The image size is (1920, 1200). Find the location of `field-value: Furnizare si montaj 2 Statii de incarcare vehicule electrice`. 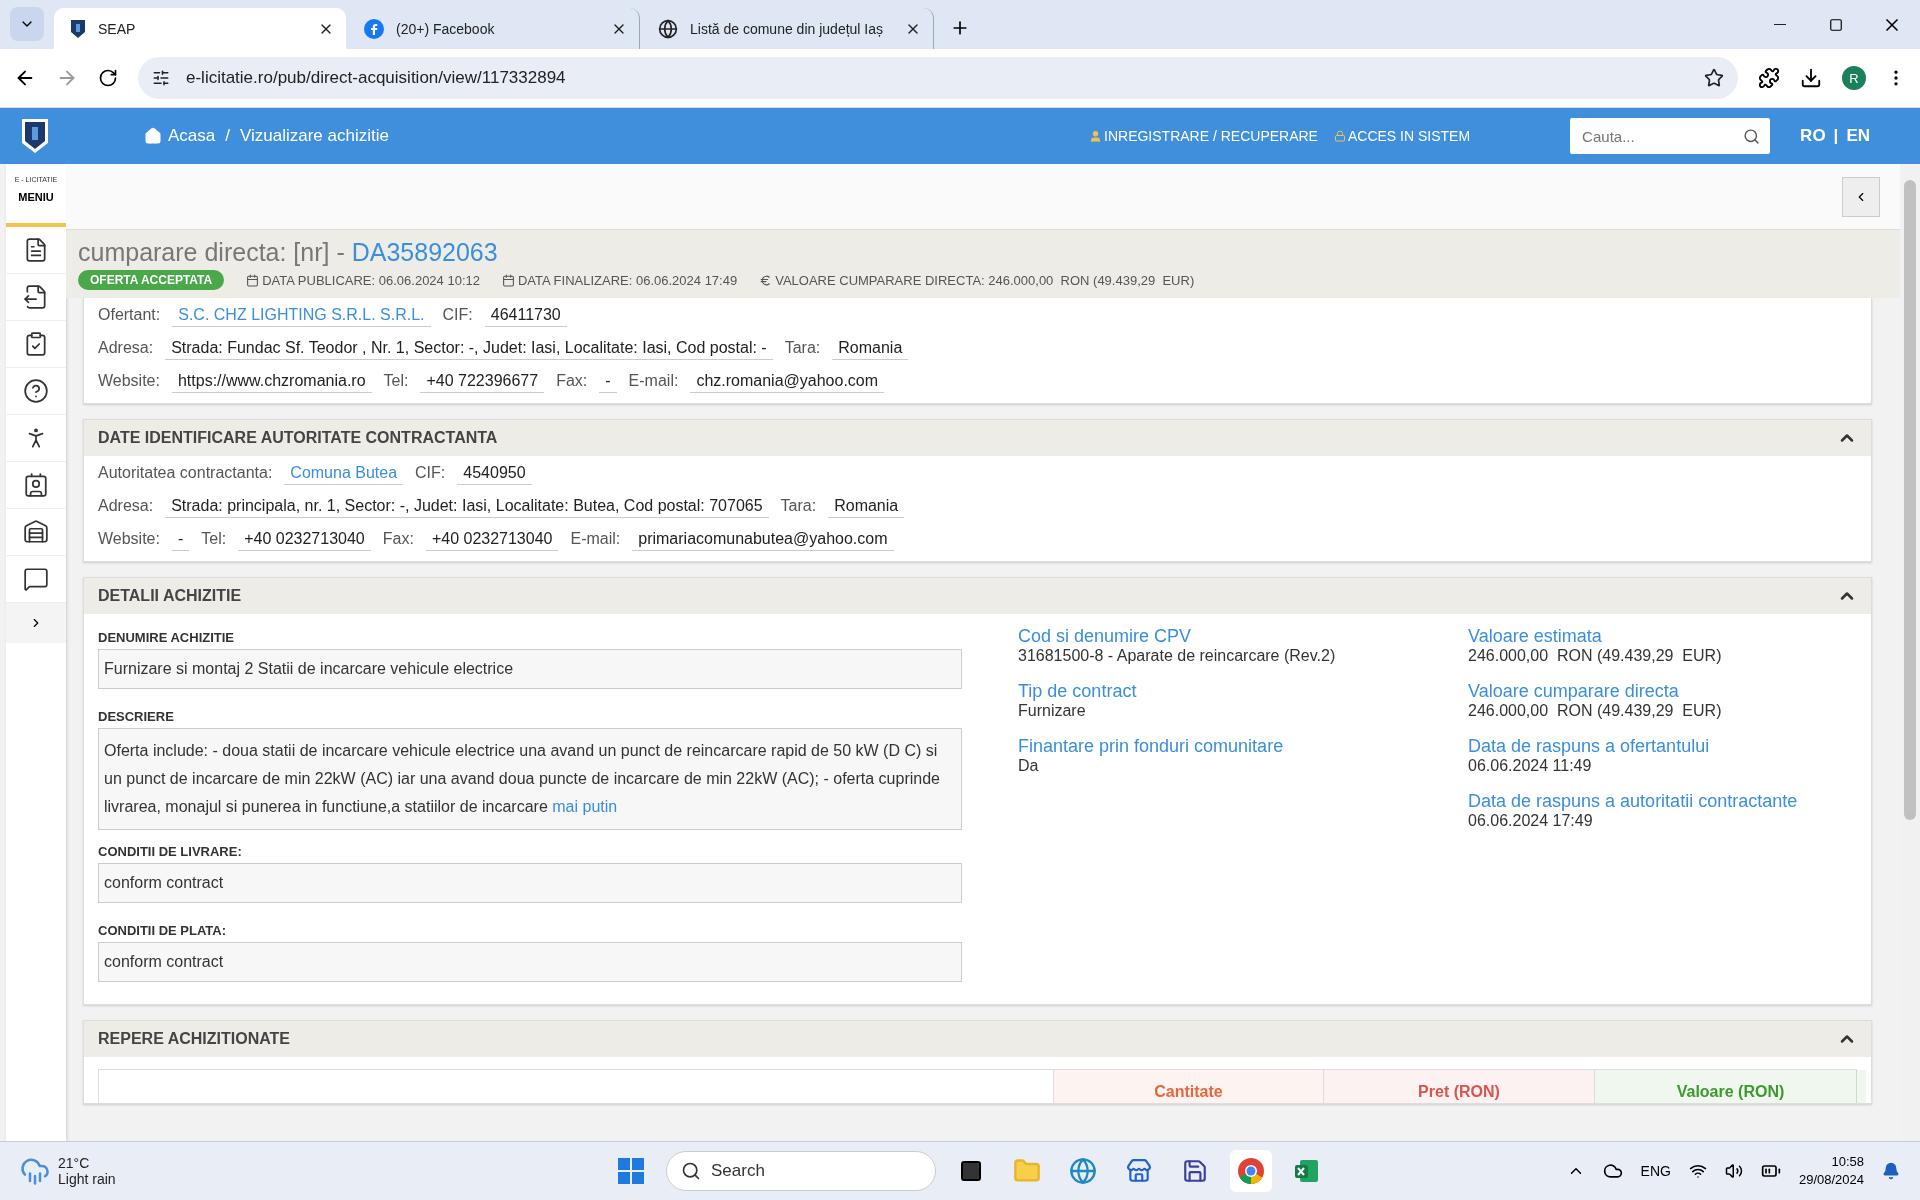

field-value: Furnizare si montaj 2 Statii de incarcare vehicule electrice is located at coordinates (530, 669).